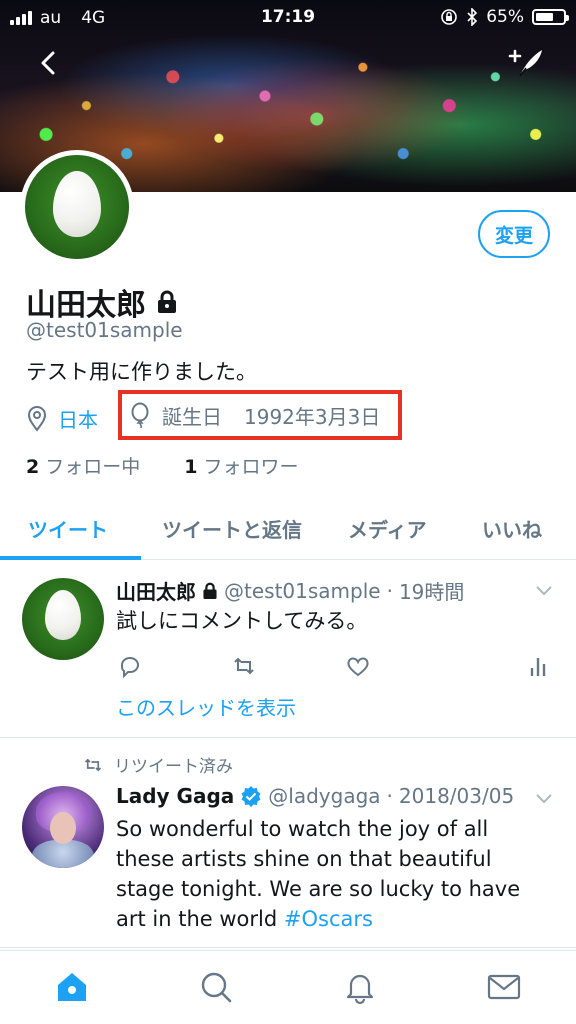  I want to click on birthday-highlight-box: 誕生日 1992年3月3日, so click(260, 415).